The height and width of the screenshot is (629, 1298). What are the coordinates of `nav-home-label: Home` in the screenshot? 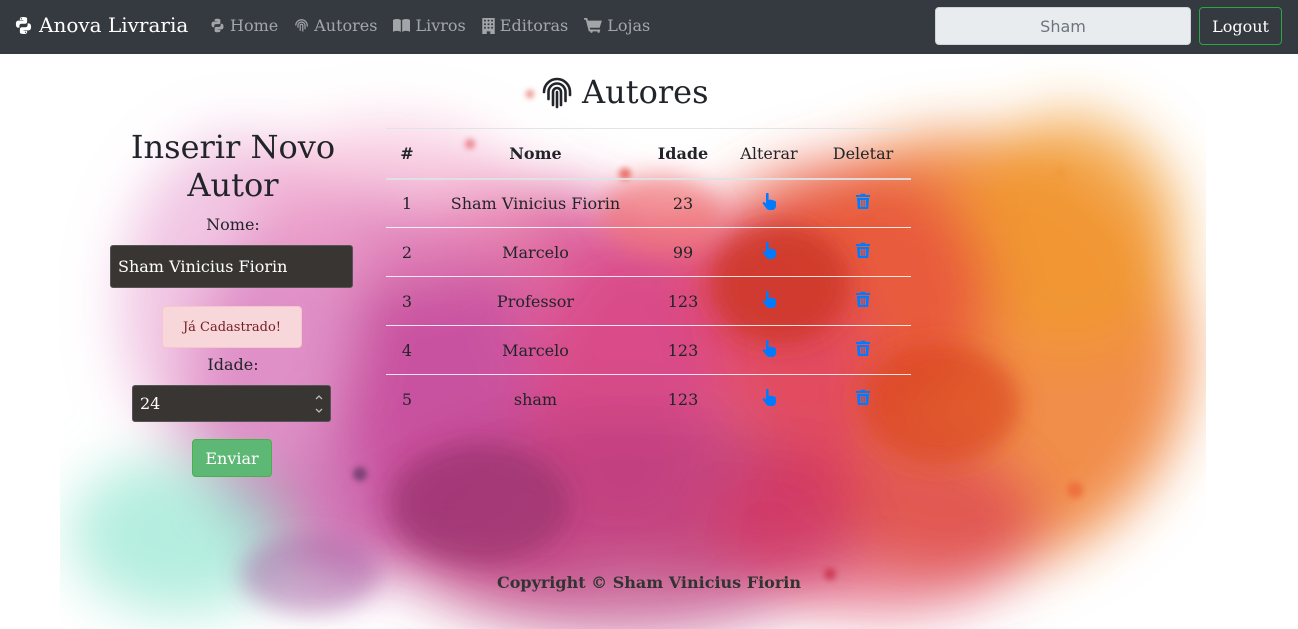 It's located at (254, 25).